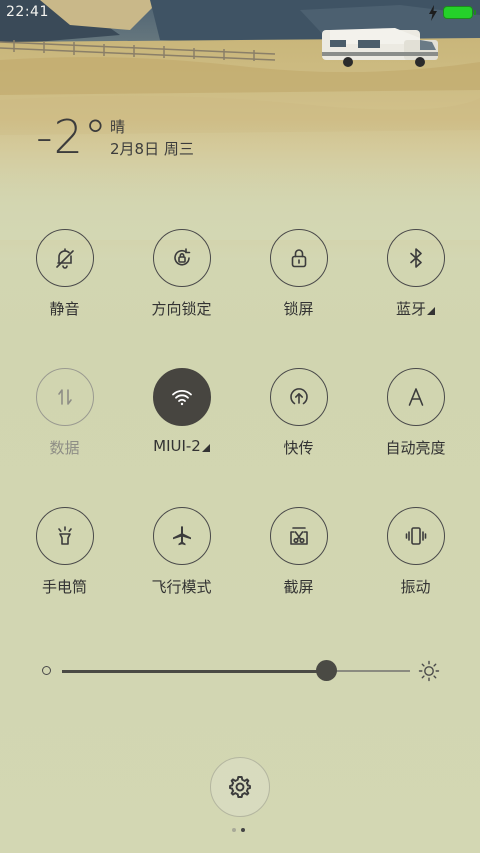 This screenshot has height=853, width=480. I want to click on toggle-wifi-button, so click(181, 397).